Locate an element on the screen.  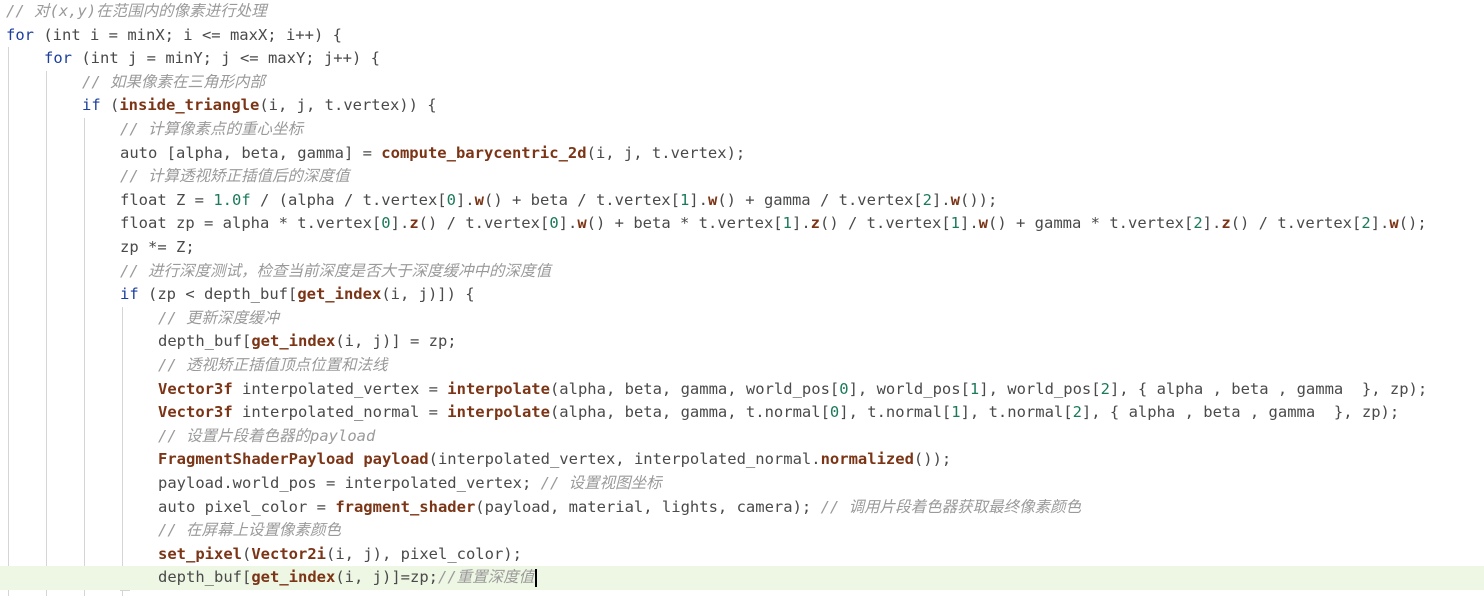
code-token: (i, j, t.vertex); is located at coordinates (666, 152).